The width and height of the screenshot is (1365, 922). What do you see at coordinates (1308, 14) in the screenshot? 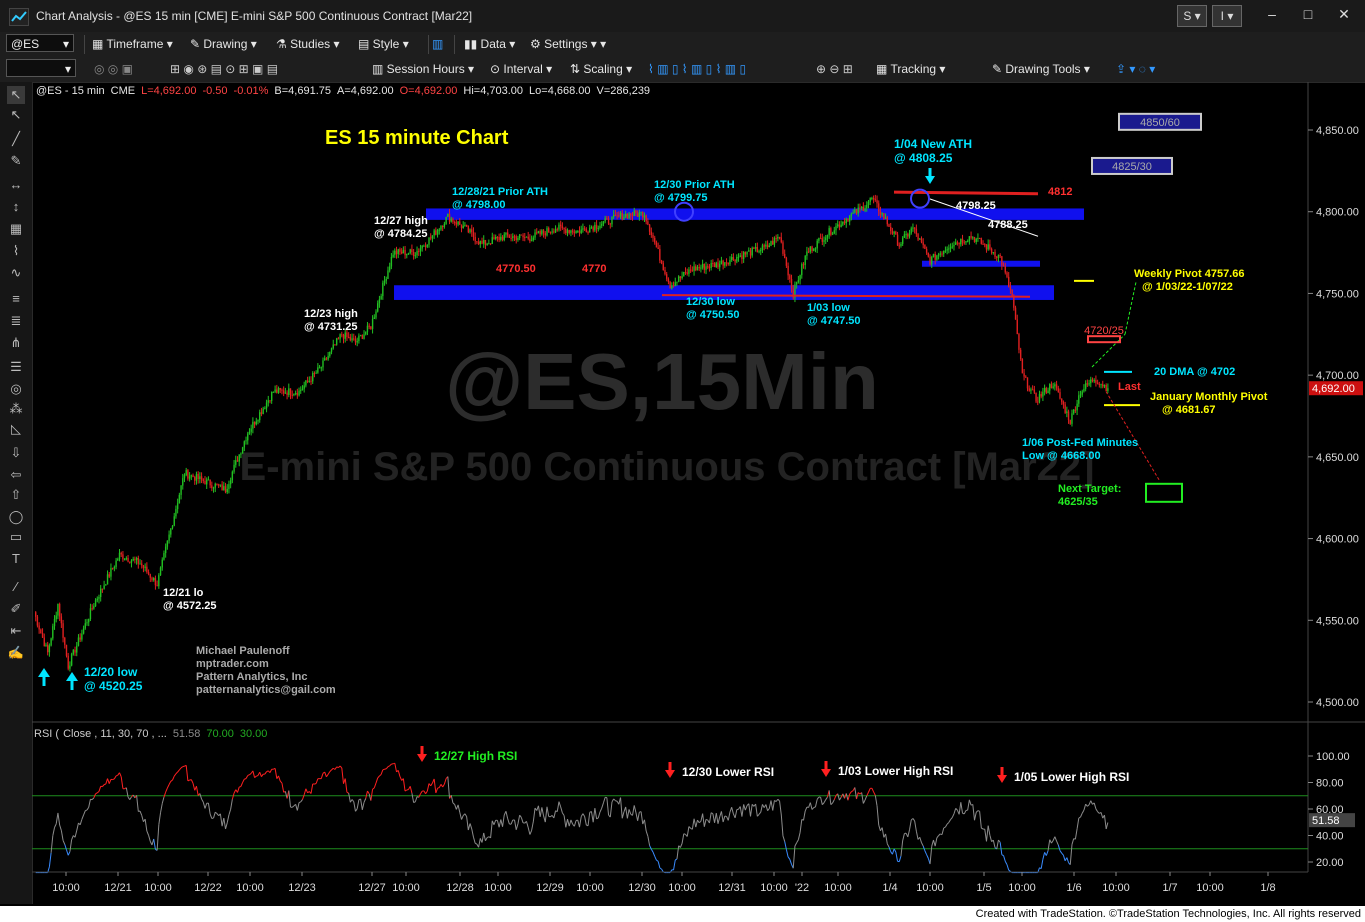
I see `maximize-icon: □` at bounding box center [1308, 14].